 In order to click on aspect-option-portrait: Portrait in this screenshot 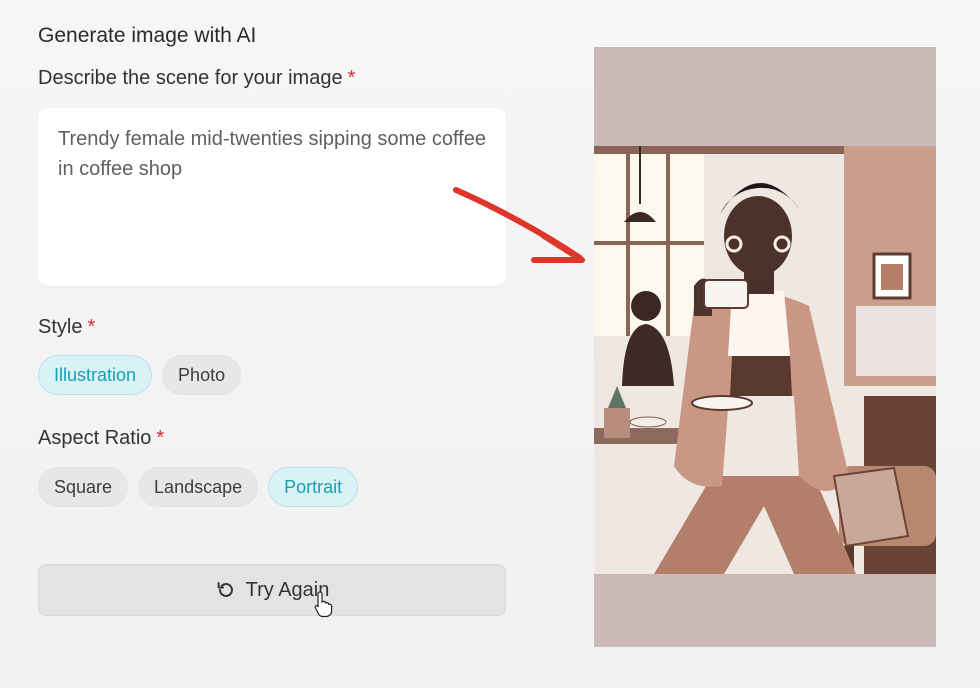, I will do `click(313, 487)`.